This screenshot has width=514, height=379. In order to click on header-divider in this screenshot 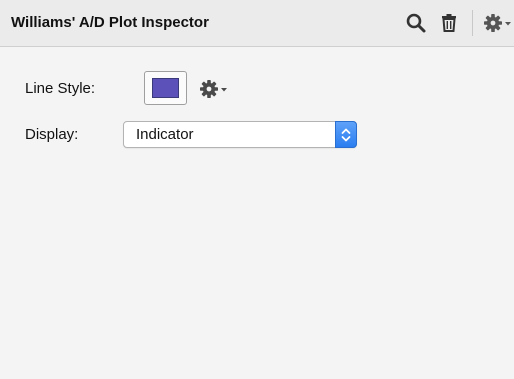, I will do `click(472, 23)`.